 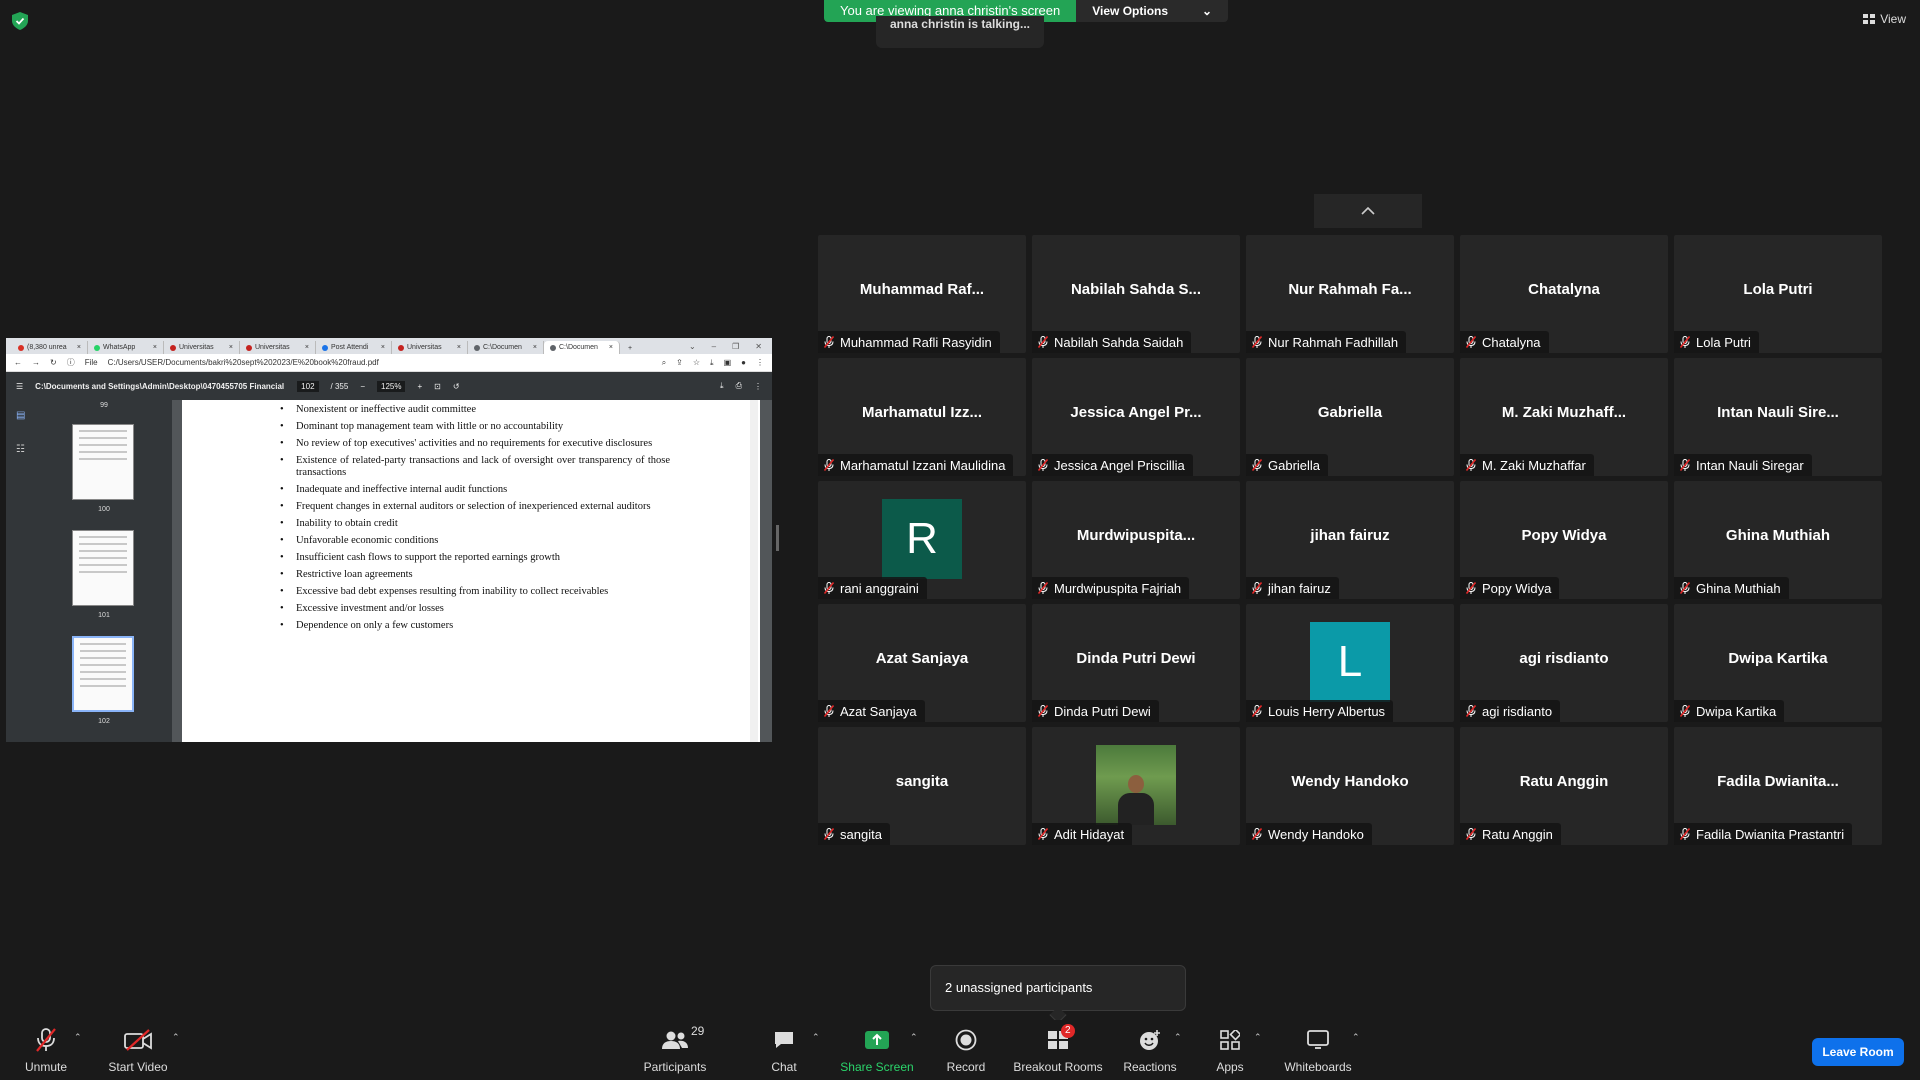 What do you see at coordinates (1152, 11) in the screenshot?
I see `view-options-button: View Options ⌄` at bounding box center [1152, 11].